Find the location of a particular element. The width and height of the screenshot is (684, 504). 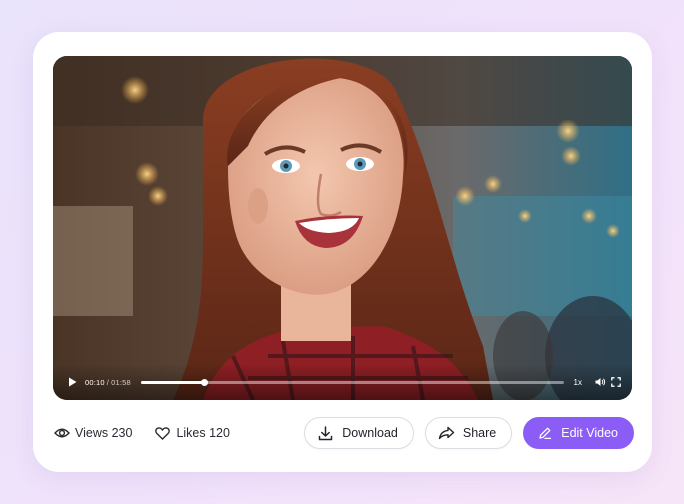

time-display: 00:10/01:58 is located at coordinates (108, 382).